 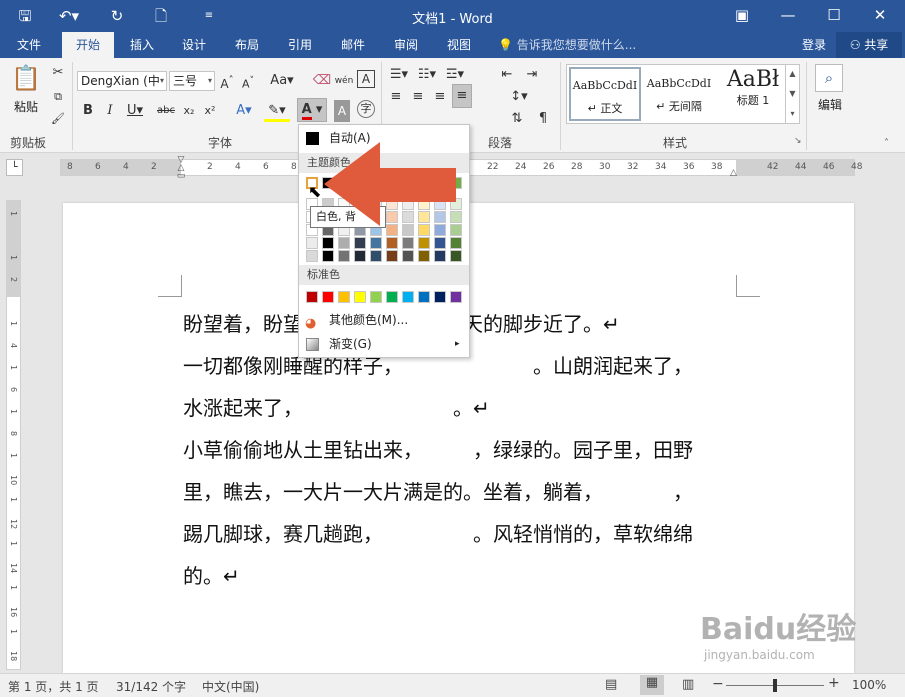 I want to click on ribbon-display-icon: ▣, so click(x=742, y=16).